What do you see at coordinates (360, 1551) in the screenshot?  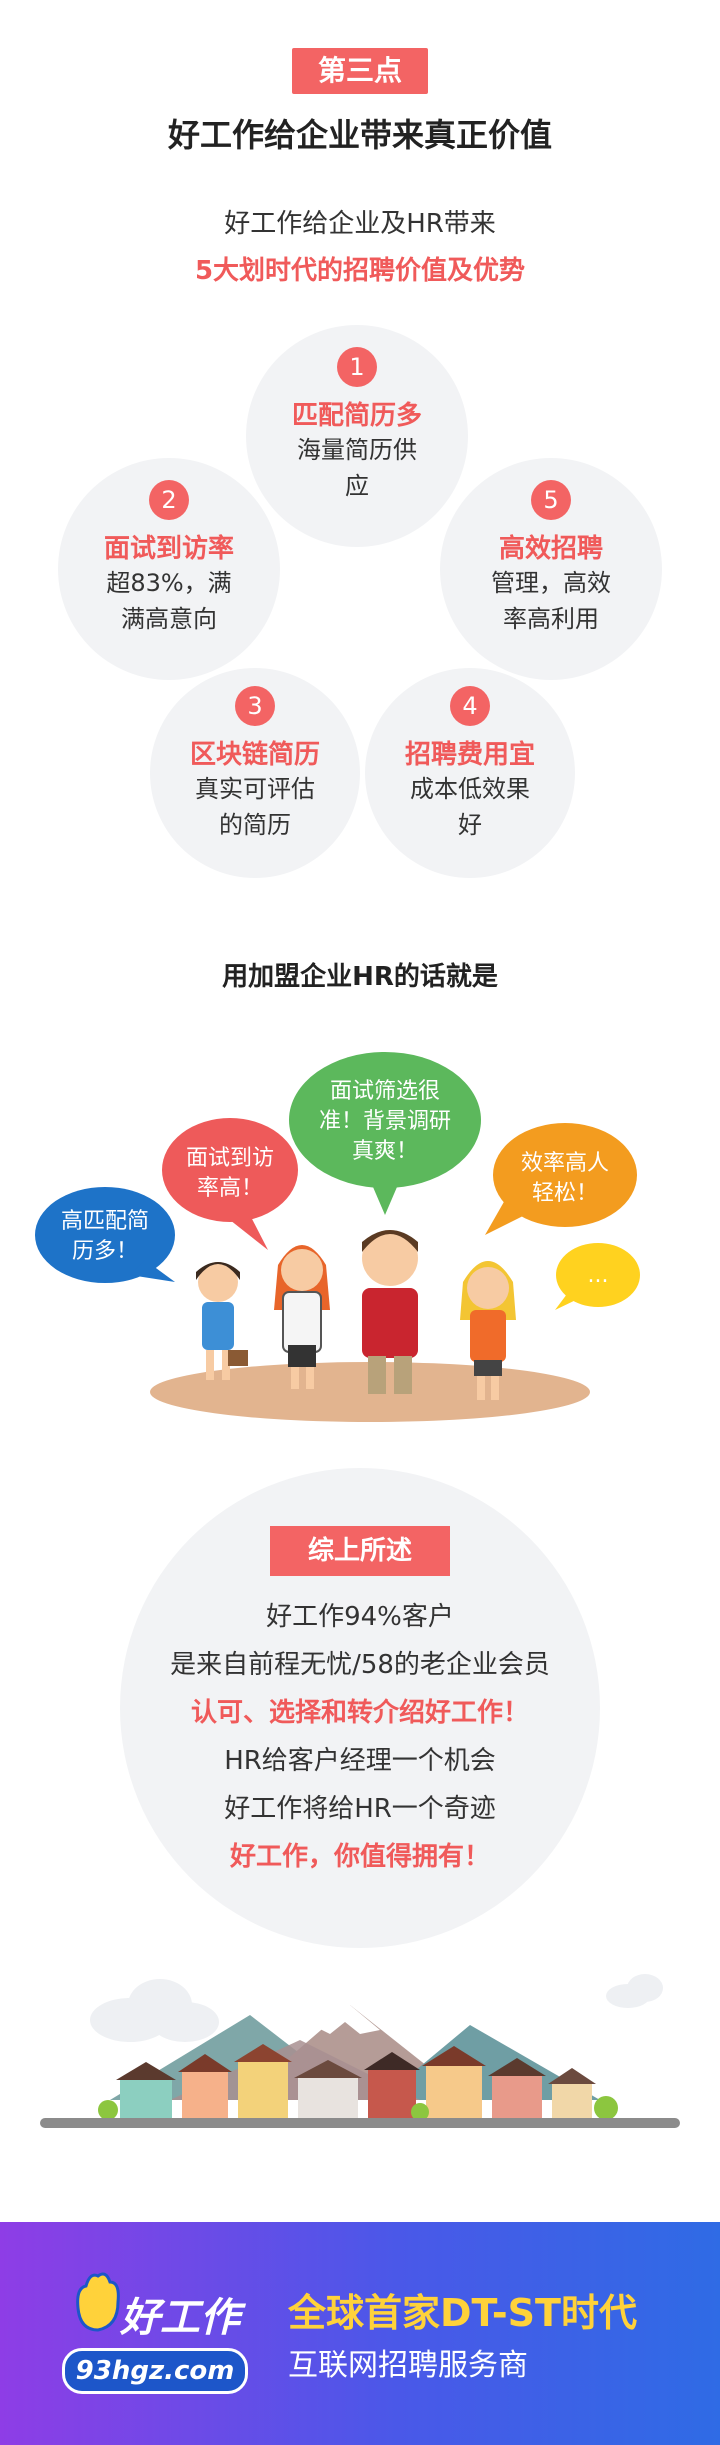 I see `summary-tag: 综上所述` at bounding box center [360, 1551].